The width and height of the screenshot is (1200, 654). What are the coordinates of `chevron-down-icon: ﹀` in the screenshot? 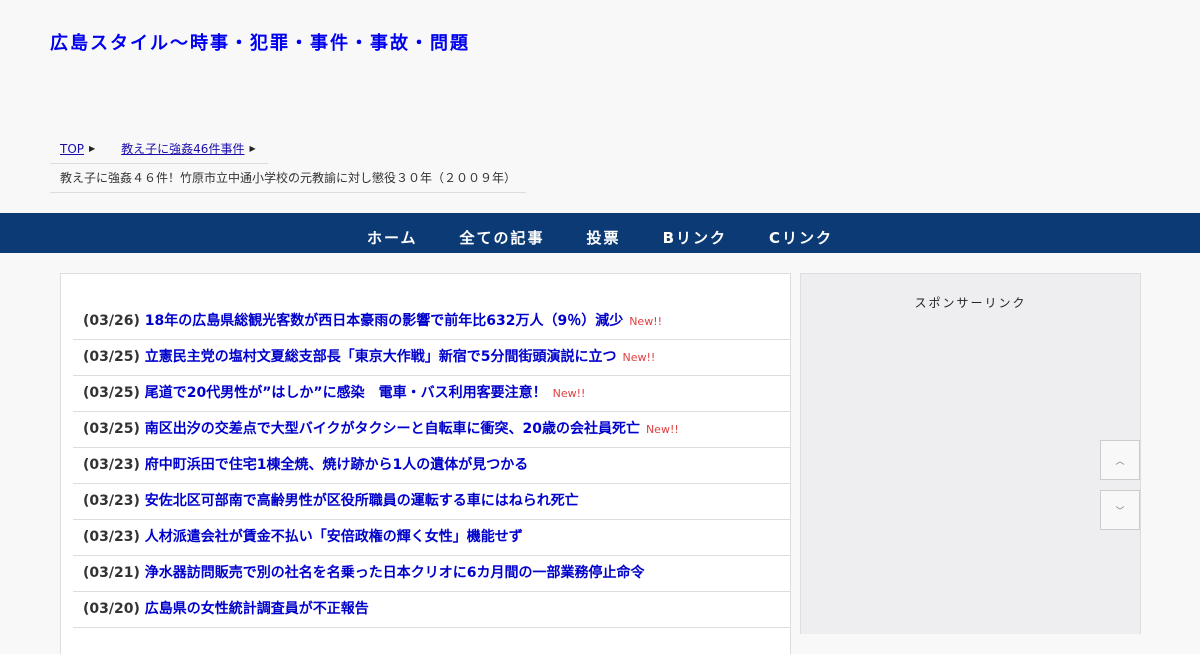 It's located at (1120, 511).